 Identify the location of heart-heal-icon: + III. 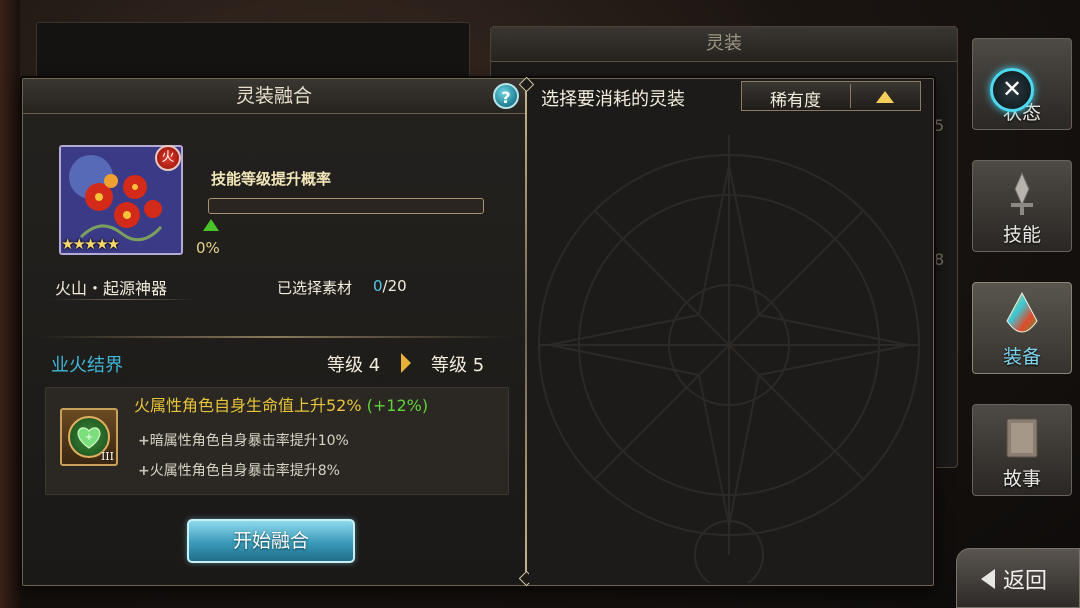
(89, 437).